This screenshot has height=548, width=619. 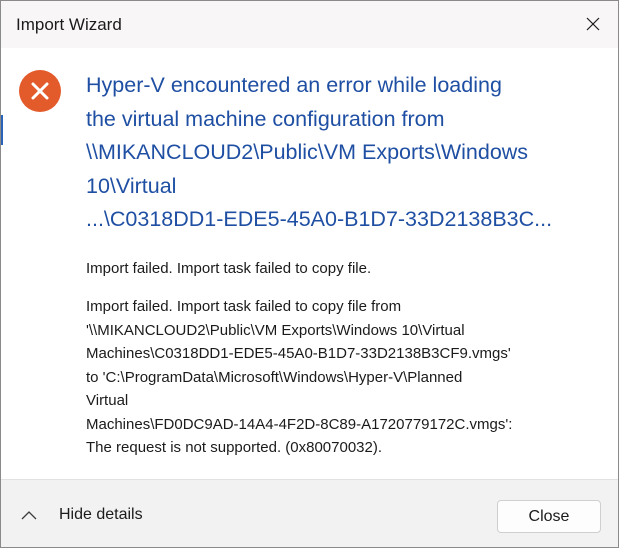 I want to click on chevron-up-icon, so click(x=29, y=515).